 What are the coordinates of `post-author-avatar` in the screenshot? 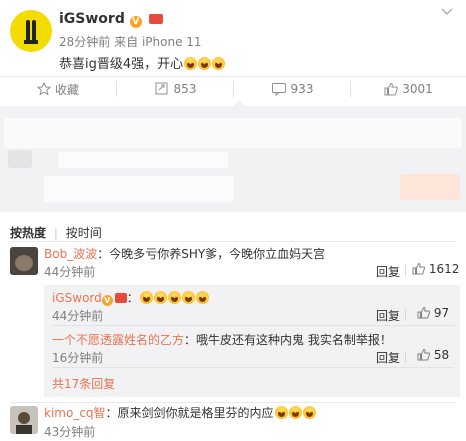 It's located at (31, 31).